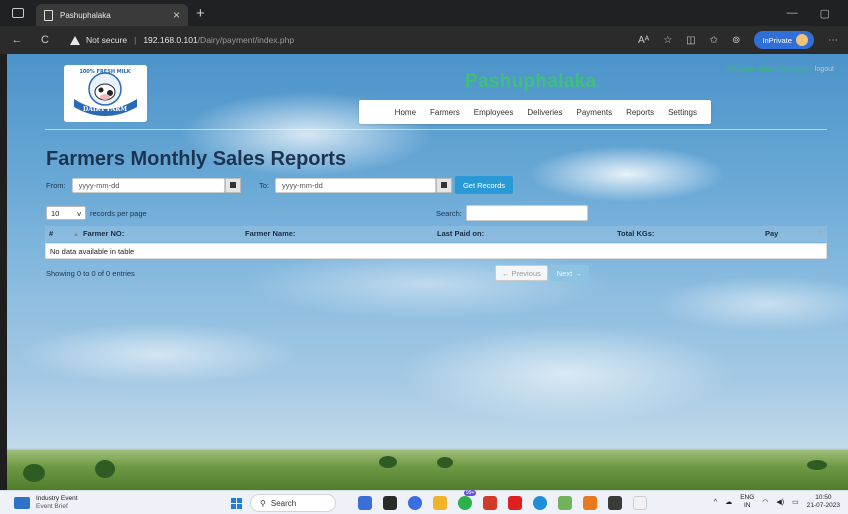  I want to click on security-label: Not secure, so click(107, 40).